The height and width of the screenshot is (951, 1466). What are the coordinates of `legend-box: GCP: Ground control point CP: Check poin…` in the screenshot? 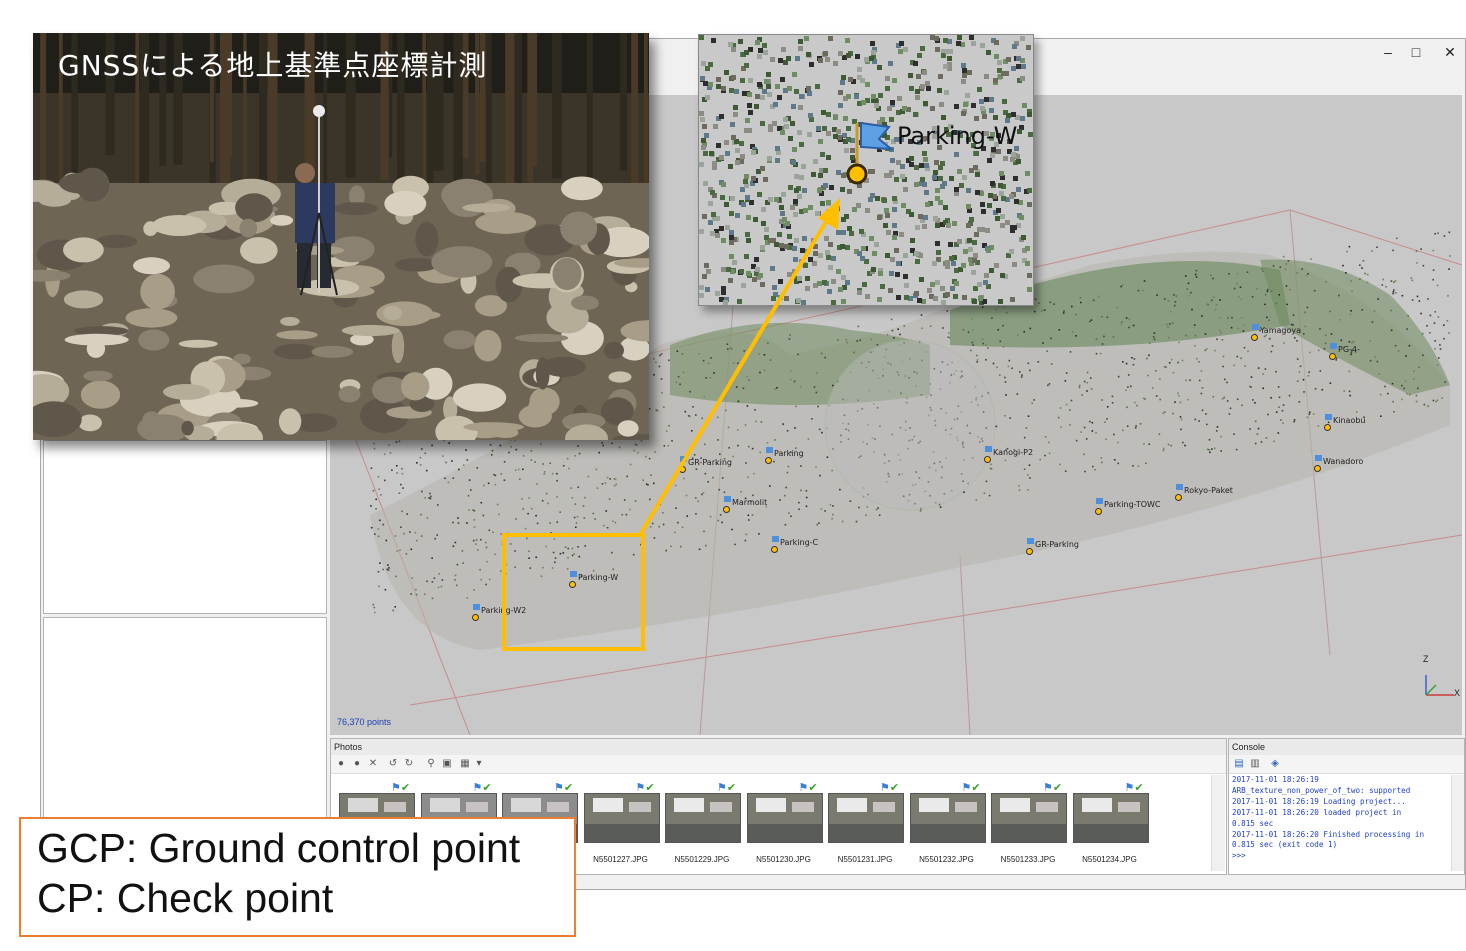 It's located at (297, 877).